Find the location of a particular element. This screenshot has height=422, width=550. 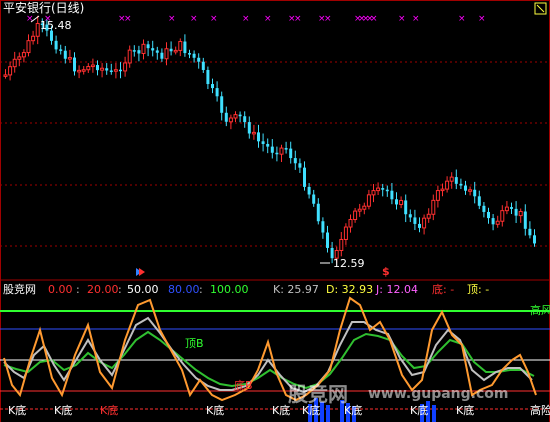

watermark-url: www.gupang.com is located at coordinates (438, 394).